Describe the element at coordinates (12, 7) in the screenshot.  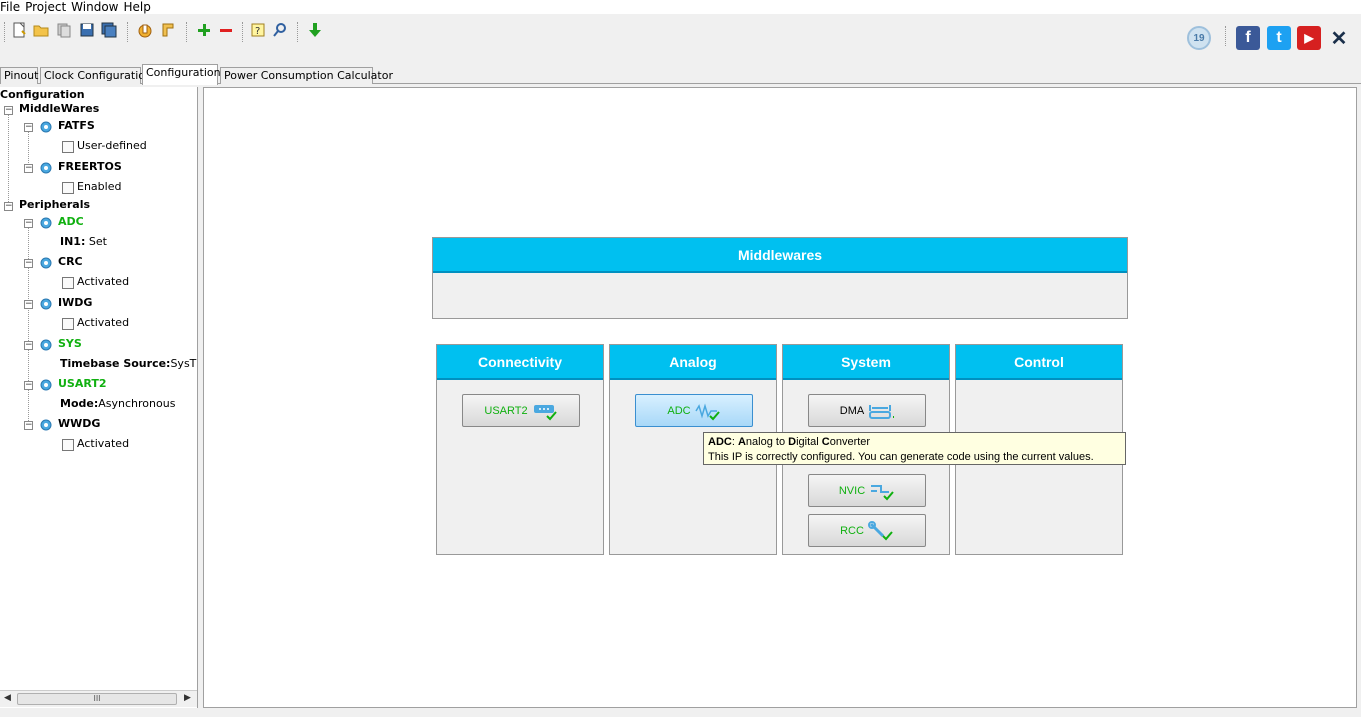
I see `menu-file: File` at that location.